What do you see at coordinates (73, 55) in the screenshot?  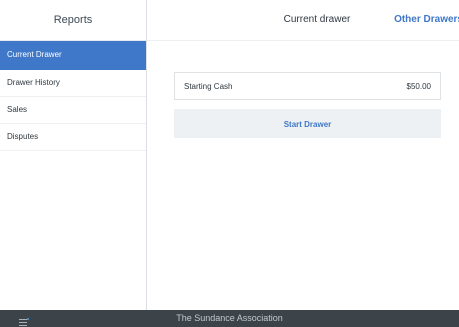 I see `sidebar-item-current-drawer: Current Drawer` at bounding box center [73, 55].